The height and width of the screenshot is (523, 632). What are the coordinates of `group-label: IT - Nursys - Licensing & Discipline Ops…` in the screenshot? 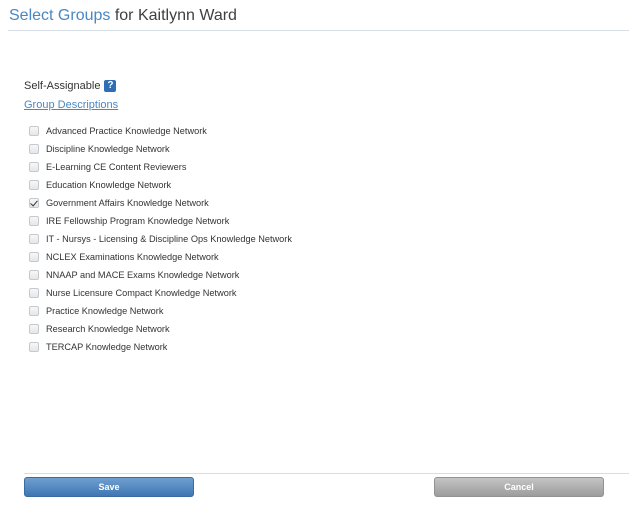 It's located at (169, 239).